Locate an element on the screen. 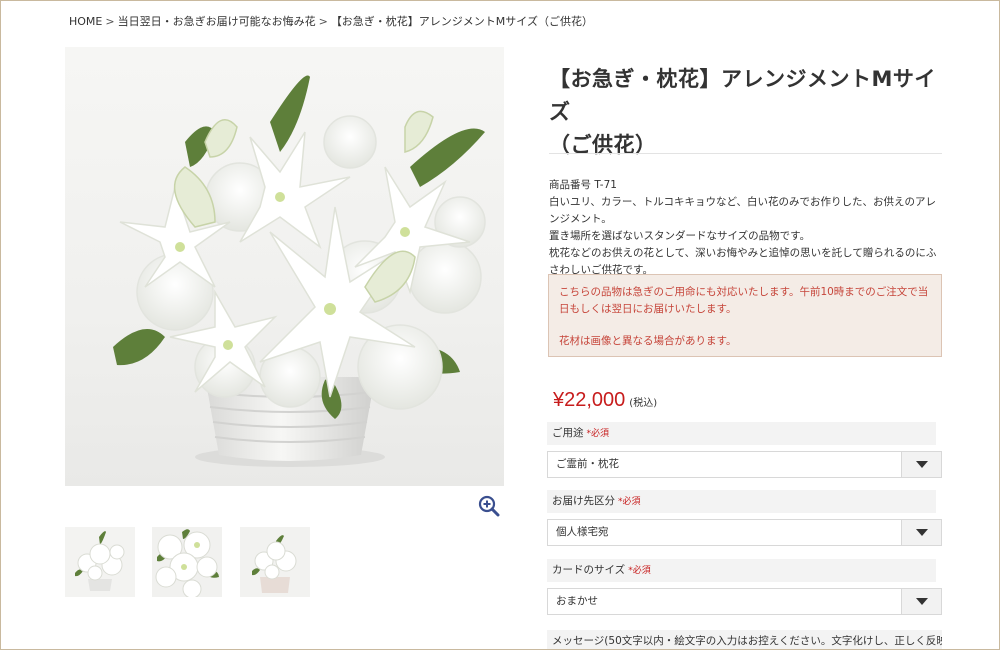  card-size-dropdown-button is located at coordinates (921, 601).